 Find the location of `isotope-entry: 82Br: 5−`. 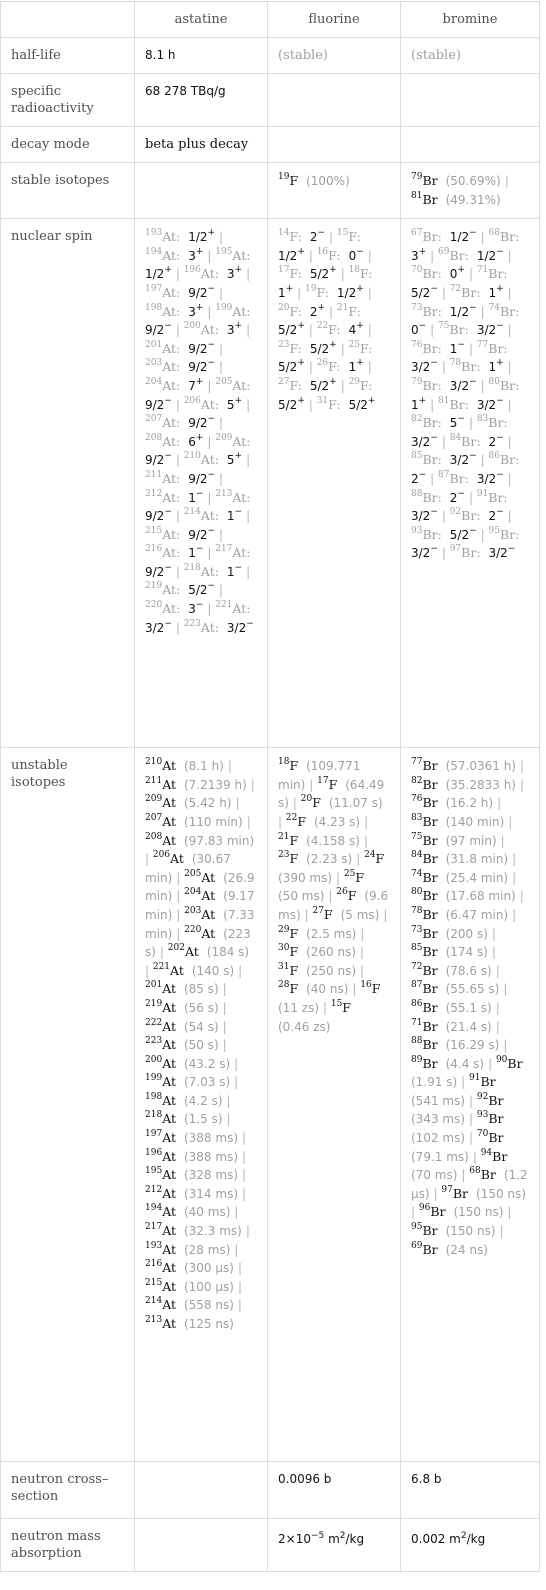

isotope-entry: 82Br: 5− is located at coordinates (438, 422).